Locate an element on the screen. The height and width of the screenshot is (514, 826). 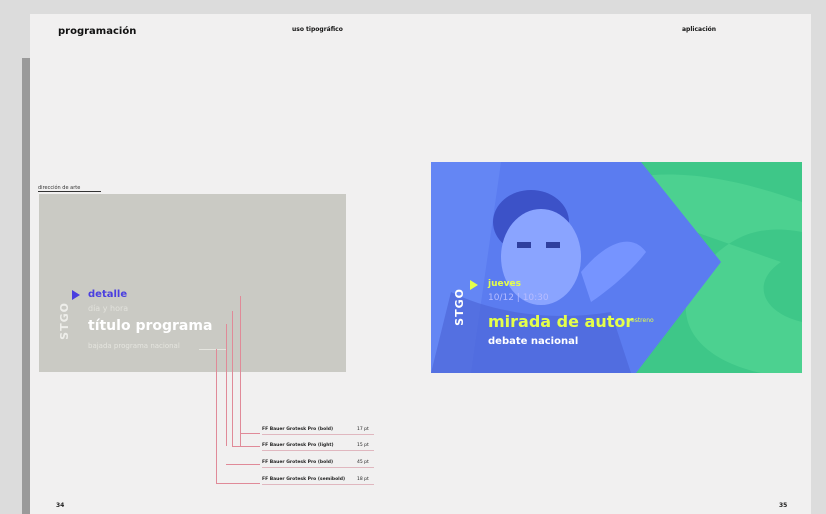
thumbnail-title: título programa is located at coordinates (150, 326).